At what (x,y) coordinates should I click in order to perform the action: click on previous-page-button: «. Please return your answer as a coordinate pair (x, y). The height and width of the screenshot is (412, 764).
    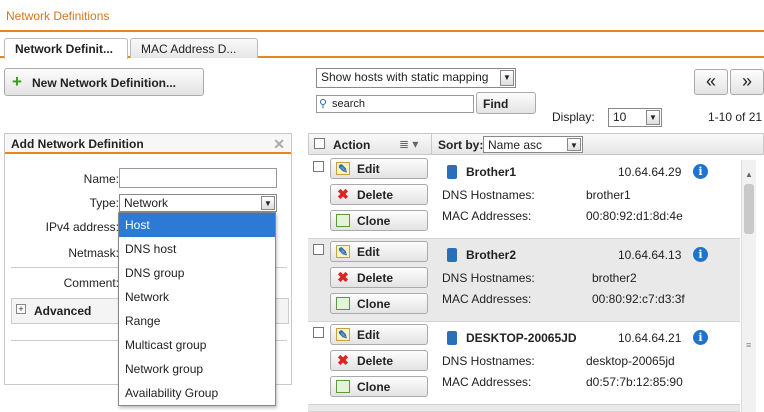
    Looking at the image, I should click on (711, 82).